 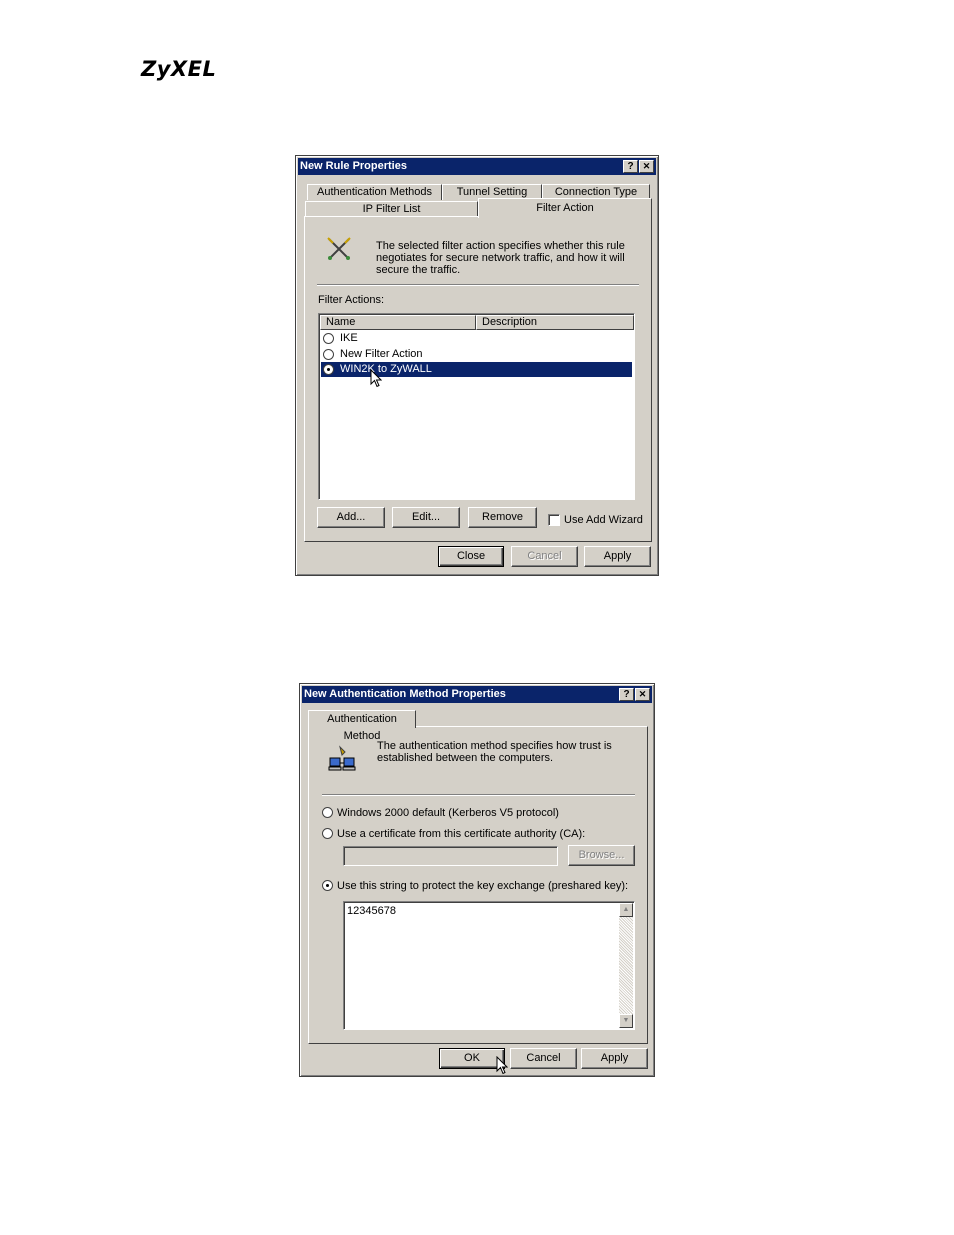 I want to click on column-header-description: Description, so click(x=555, y=322).